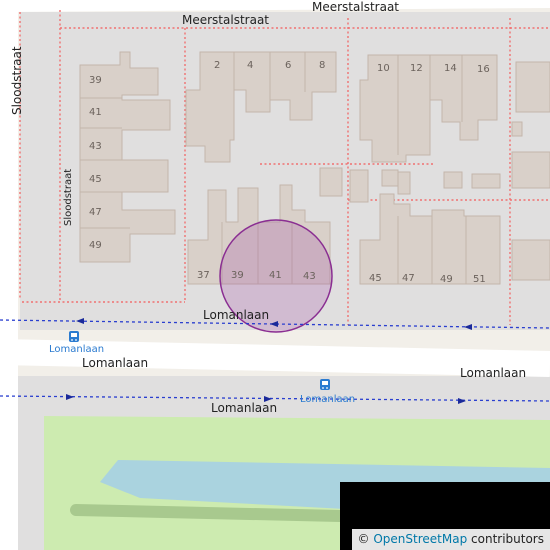 The width and height of the screenshot is (550, 550). I want to click on street-label-lomanlaan-left: Lomanlaan, so click(115, 363).